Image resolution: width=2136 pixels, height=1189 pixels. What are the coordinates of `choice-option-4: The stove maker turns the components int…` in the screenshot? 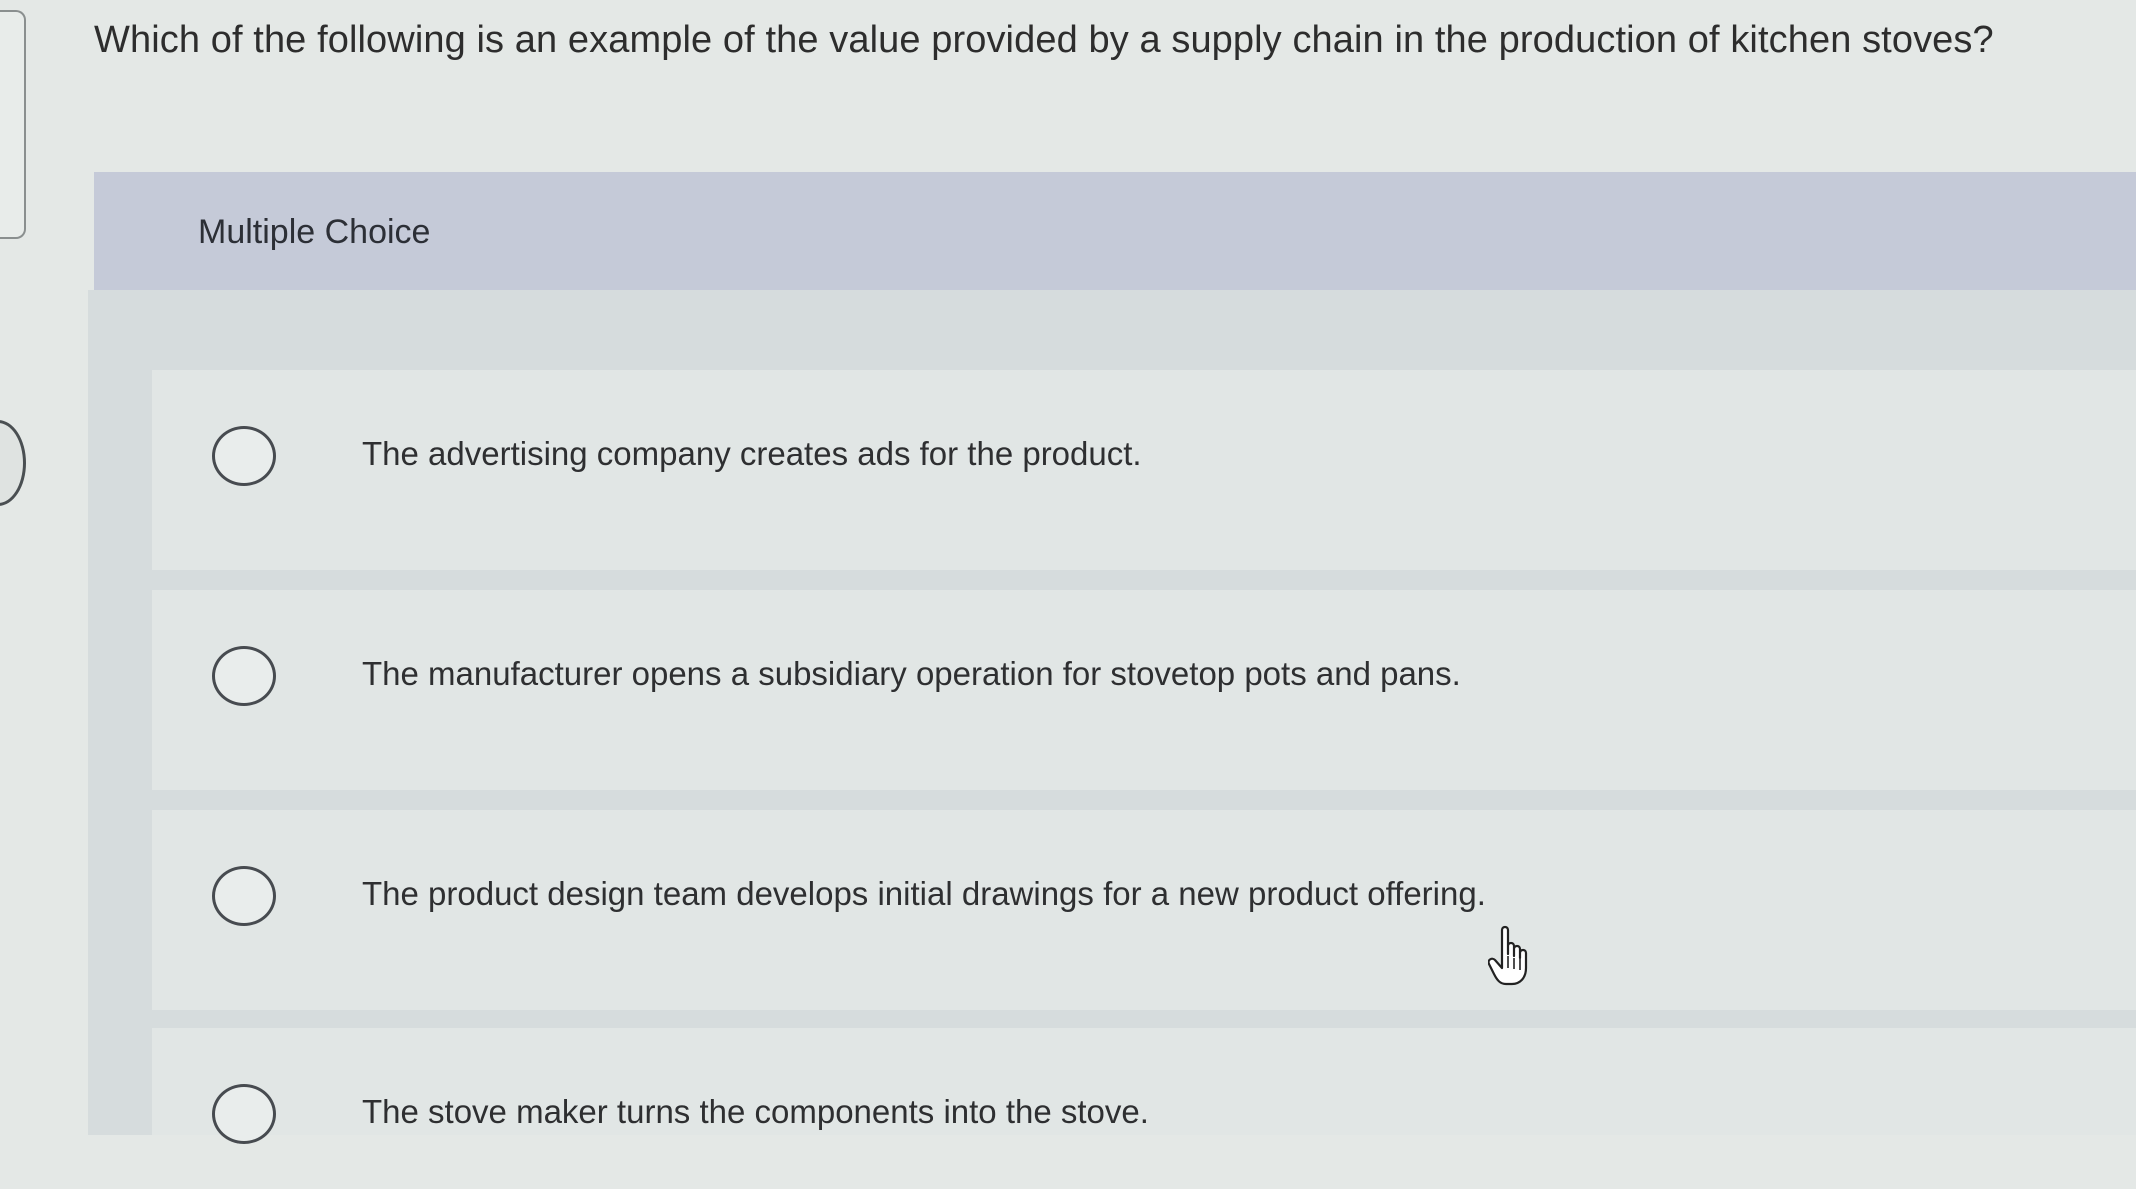 It's located at (1144, 1086).